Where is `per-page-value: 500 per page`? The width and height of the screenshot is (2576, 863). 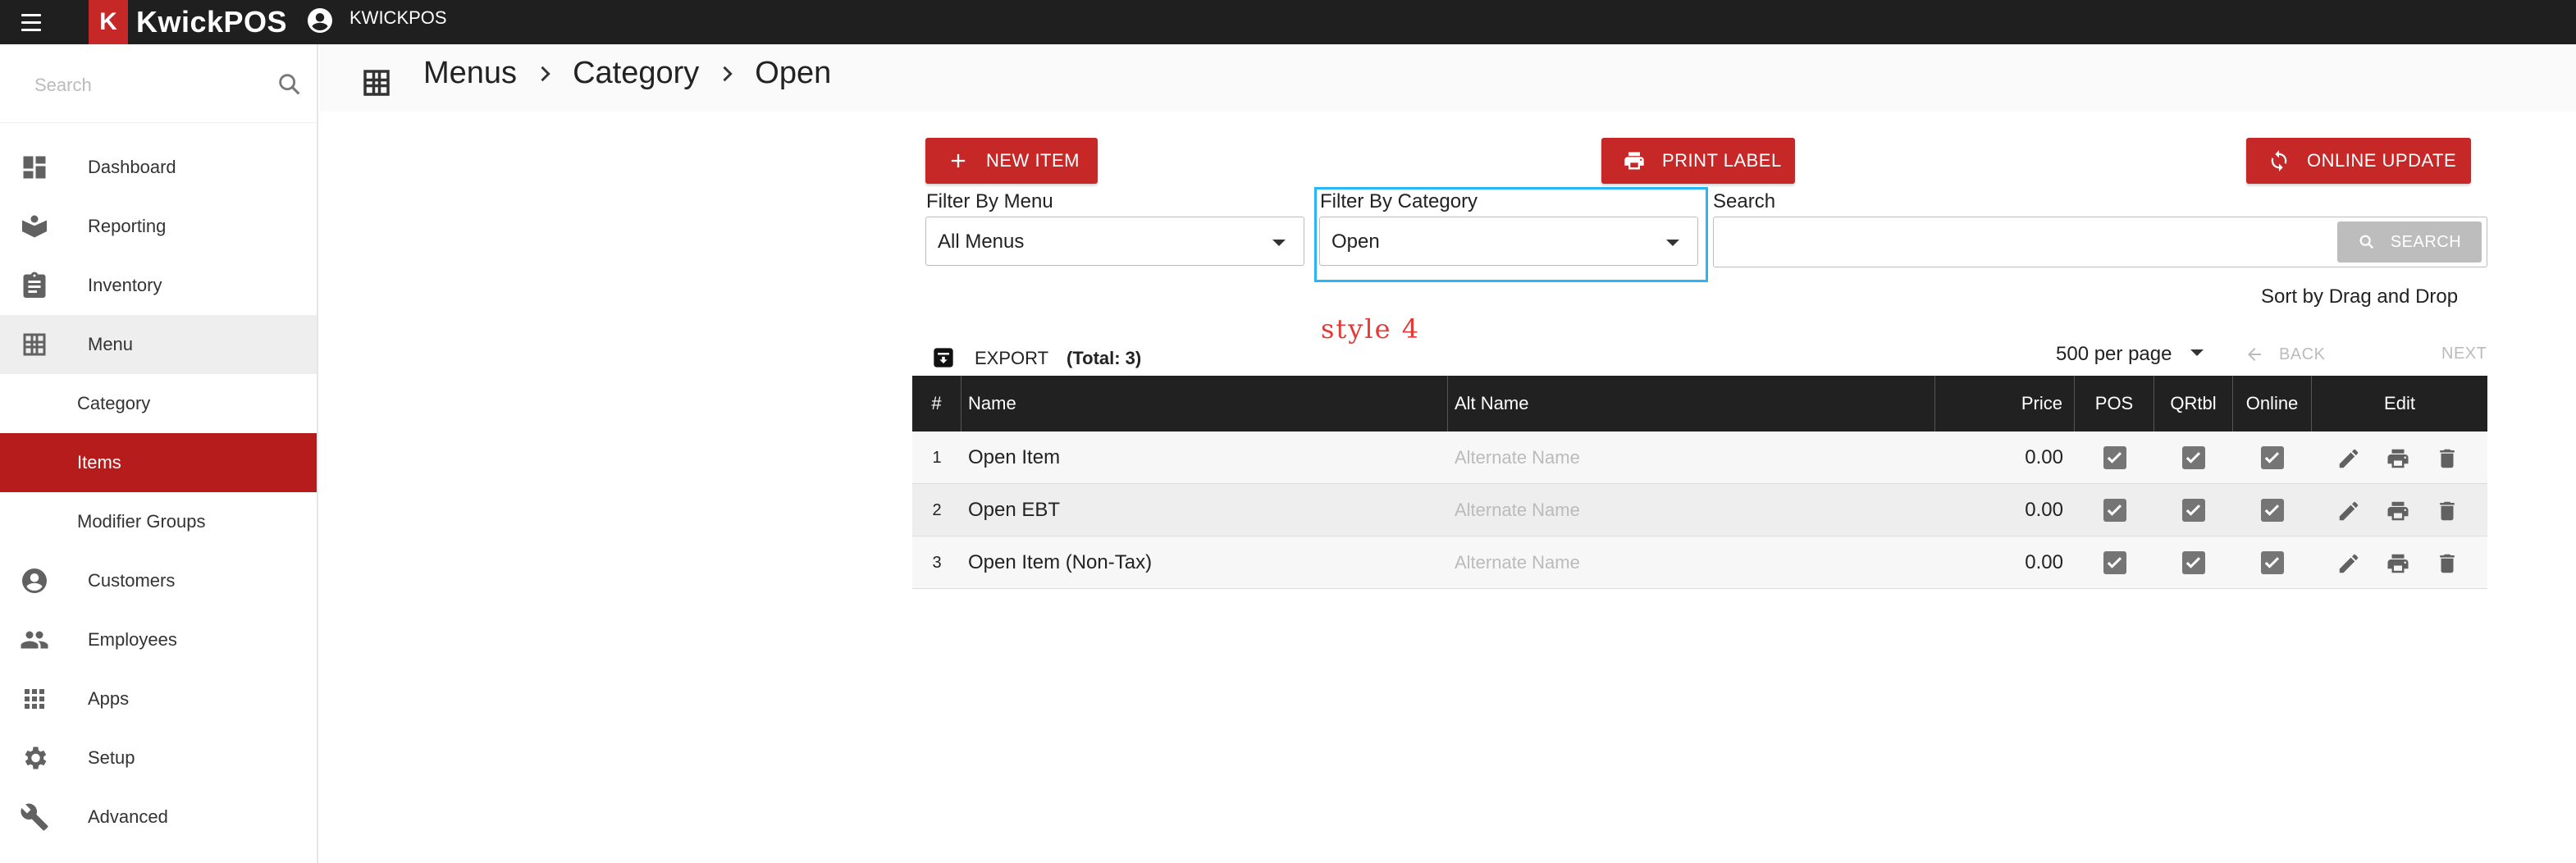
per-page-value: 500 per page is located at coordinates (2114, 354).